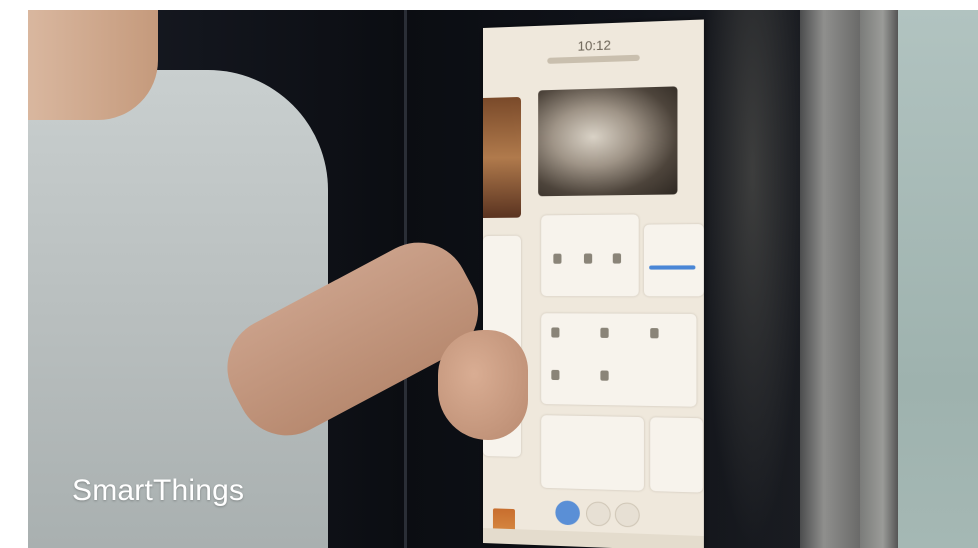 Image resolution: width=978 pixels, height=548 pixels. What do you see at coordinates (592, 453) in the screenshot?
I see `weather-card` at bounding box center [592, 453].